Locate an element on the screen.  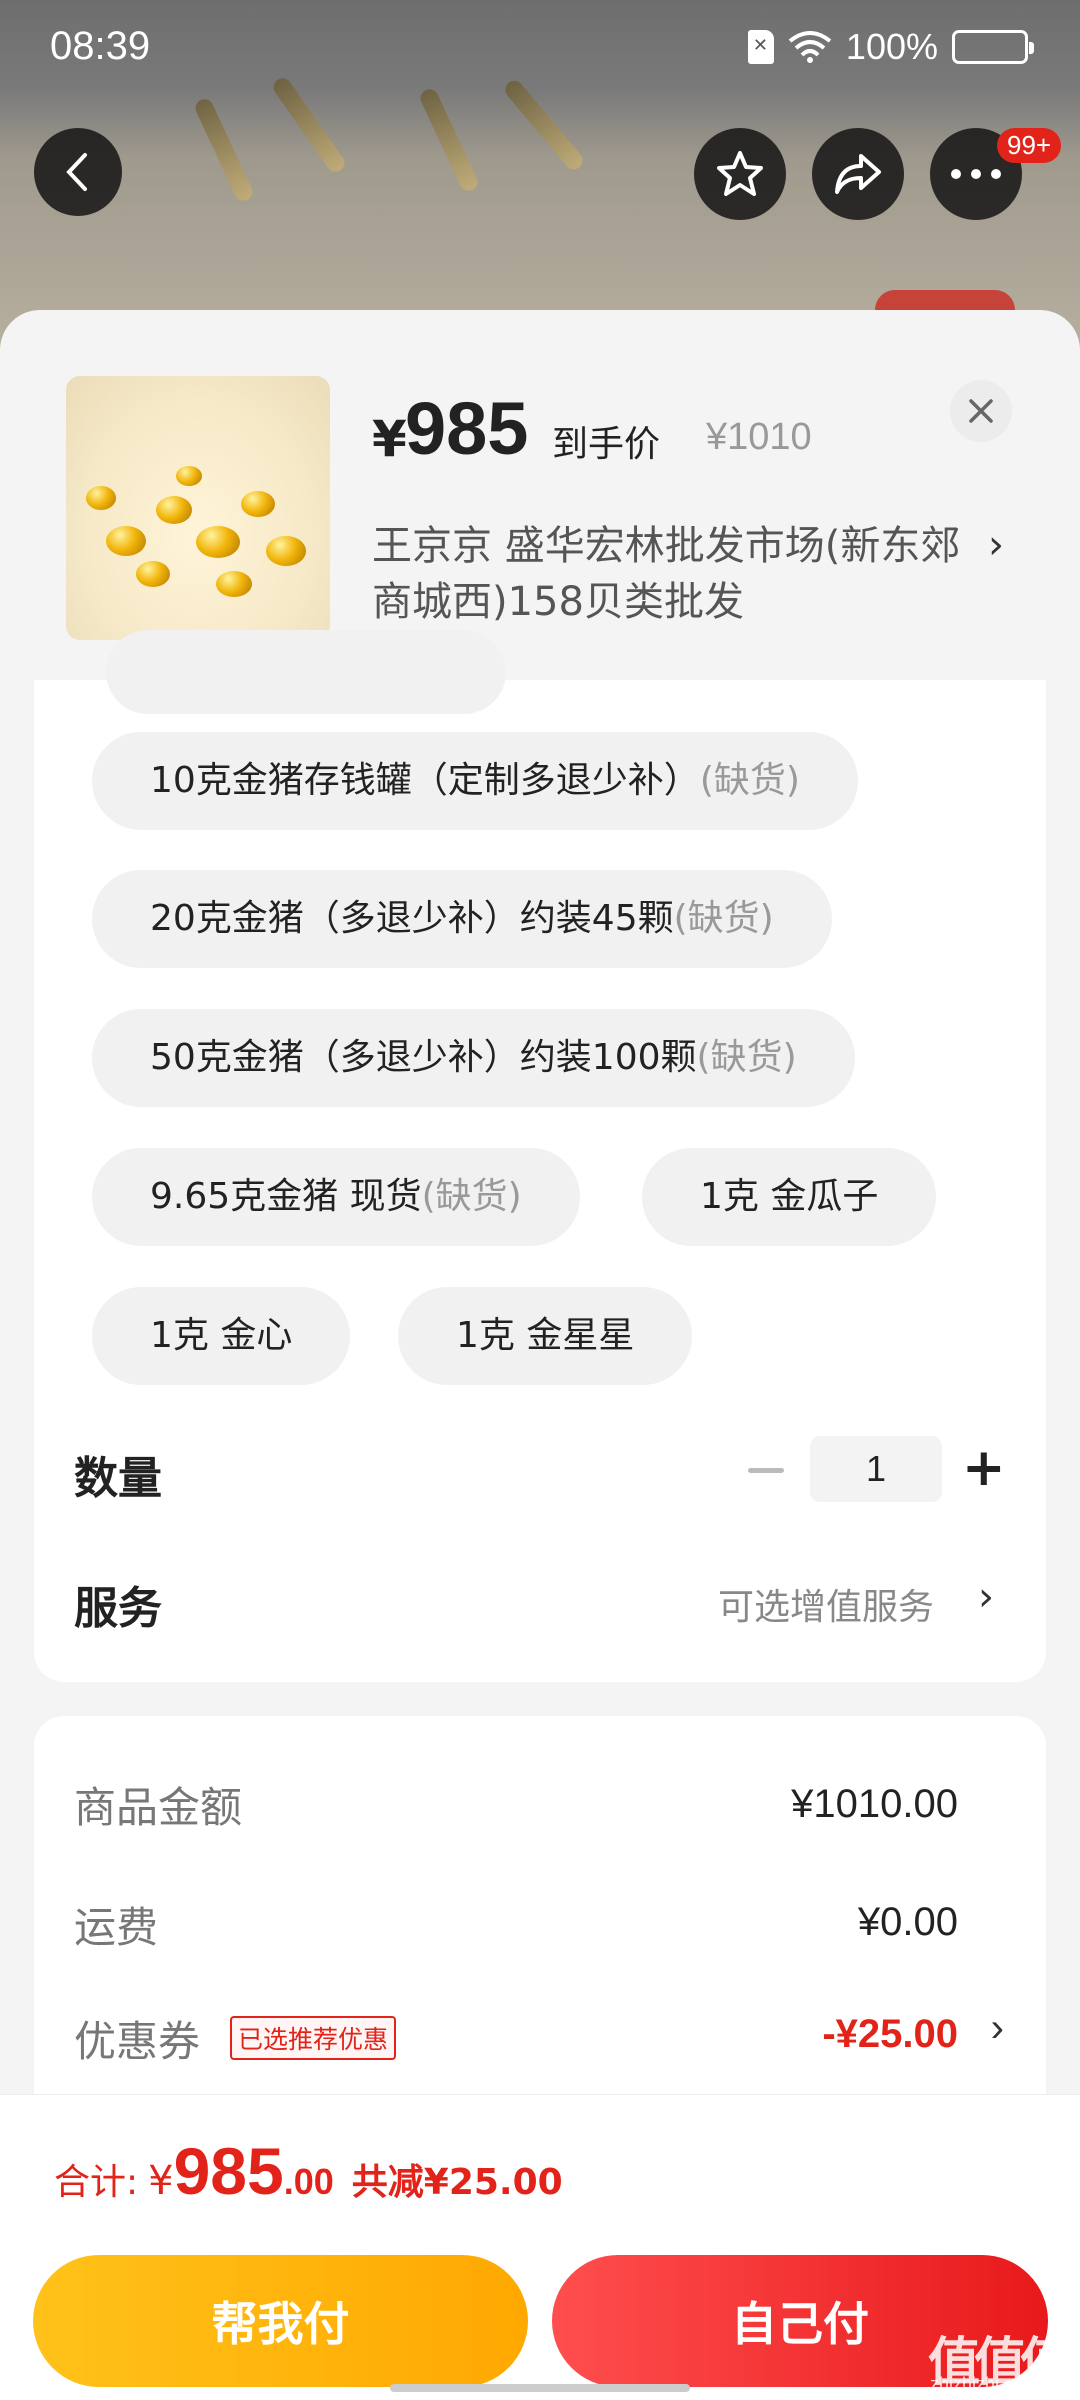
goods-amount-value: ¥1010.00 is located at coordinates (874, 1804).